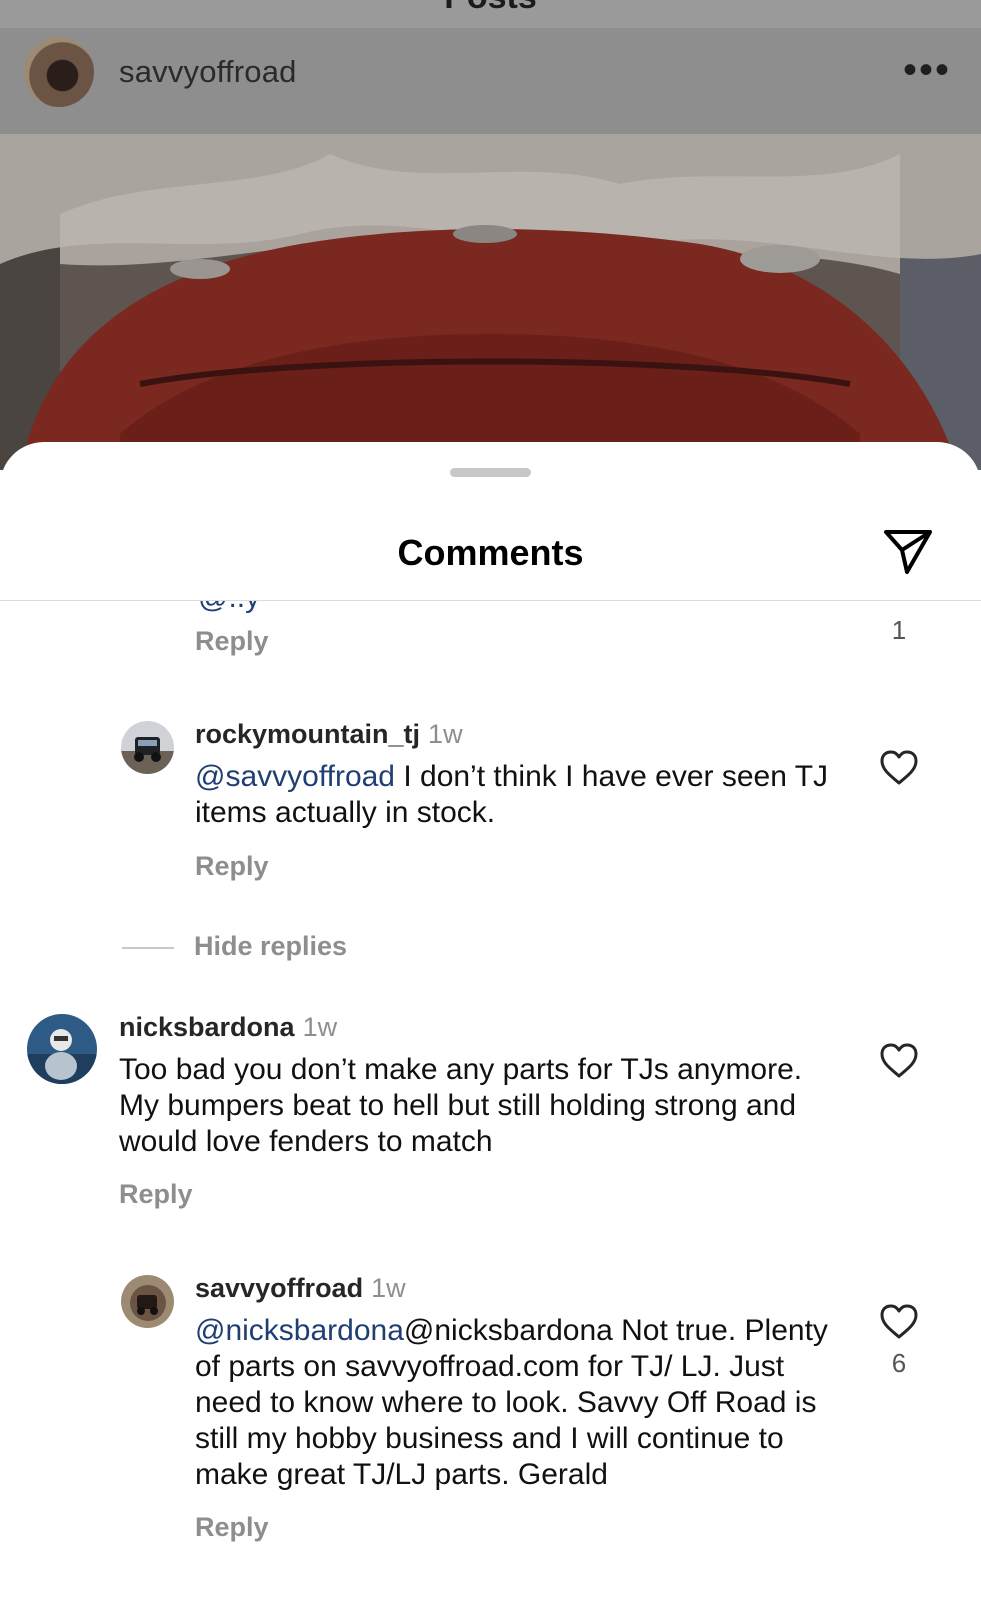 The image size is (981, 1600). I want to click on page-title: Posts, so click(490, 8).